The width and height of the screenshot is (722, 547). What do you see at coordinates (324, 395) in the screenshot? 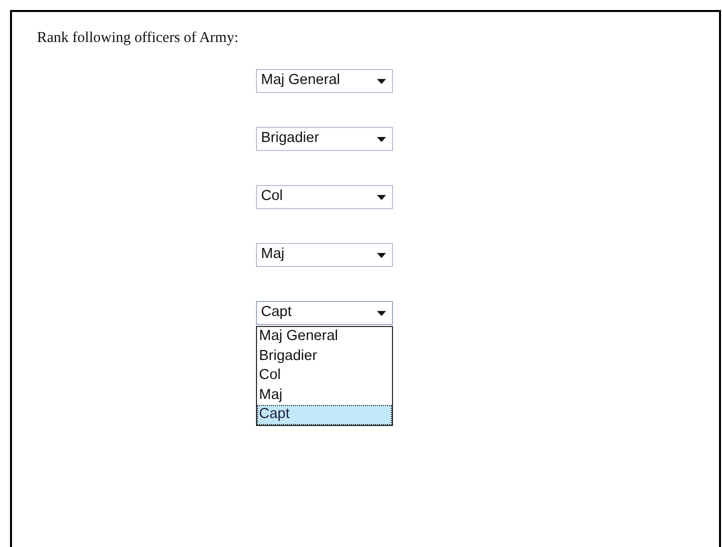
I see `dropdown-option: Maj` at bounding box center [324, 395].